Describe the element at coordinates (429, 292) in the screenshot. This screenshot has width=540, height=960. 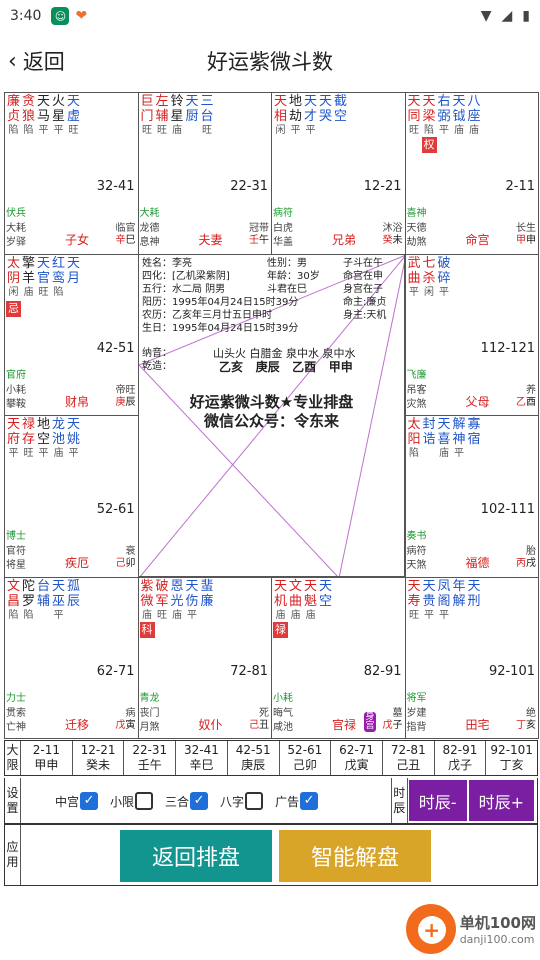
I see `star-brightness: 闲` at that location.